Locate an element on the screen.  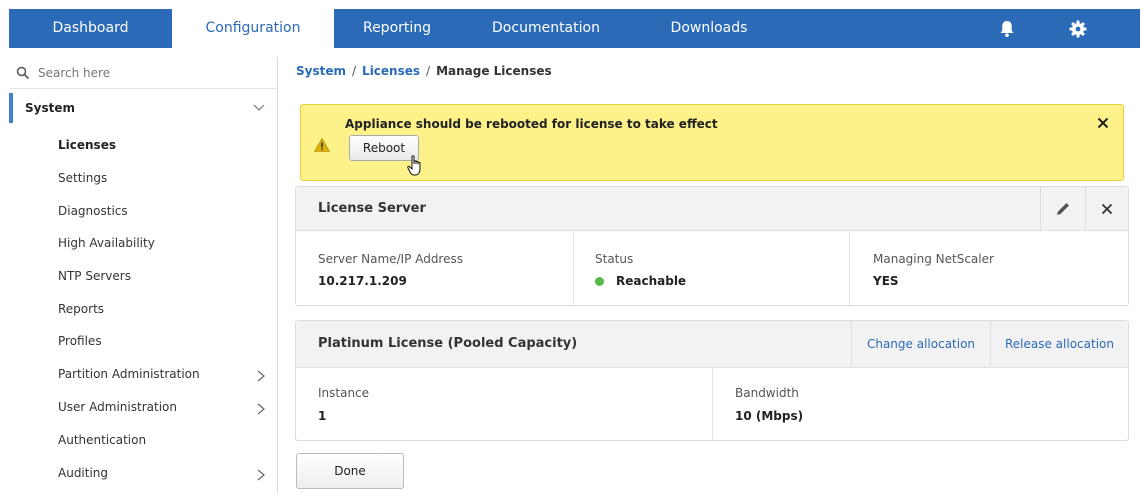
sidebar-item-ntp-servers: NTP Servers is located at coordinates (163, 276).